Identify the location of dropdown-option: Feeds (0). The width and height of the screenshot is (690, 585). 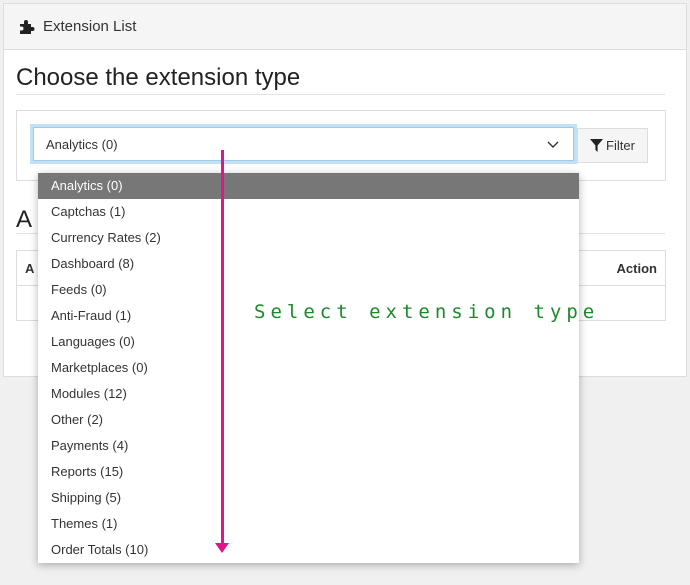
(308, 290).